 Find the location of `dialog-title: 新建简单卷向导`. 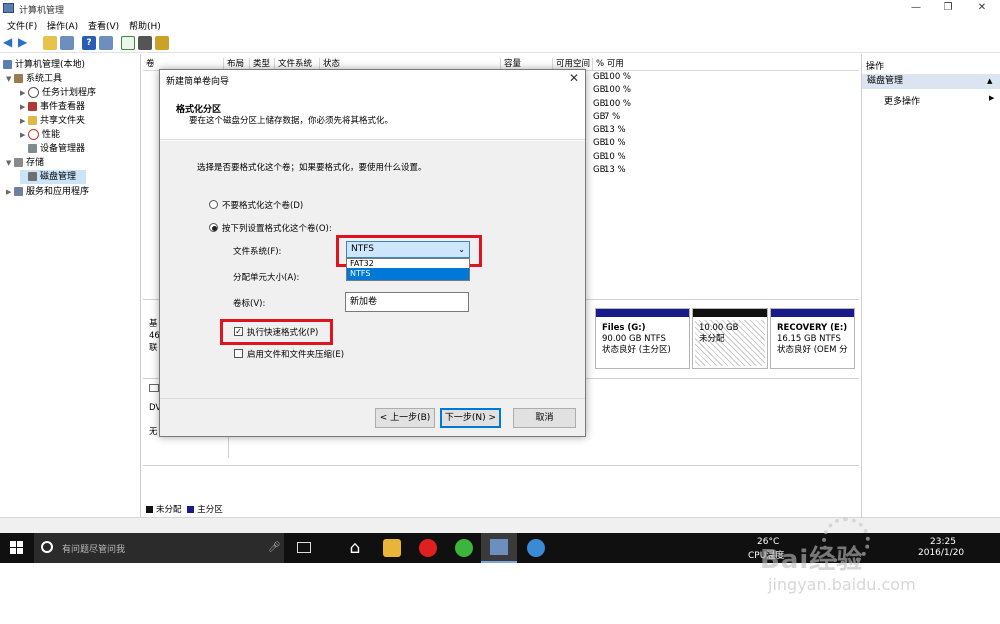

dialog-title: 新建简单卷向导 is located at coordinates (198, 82).